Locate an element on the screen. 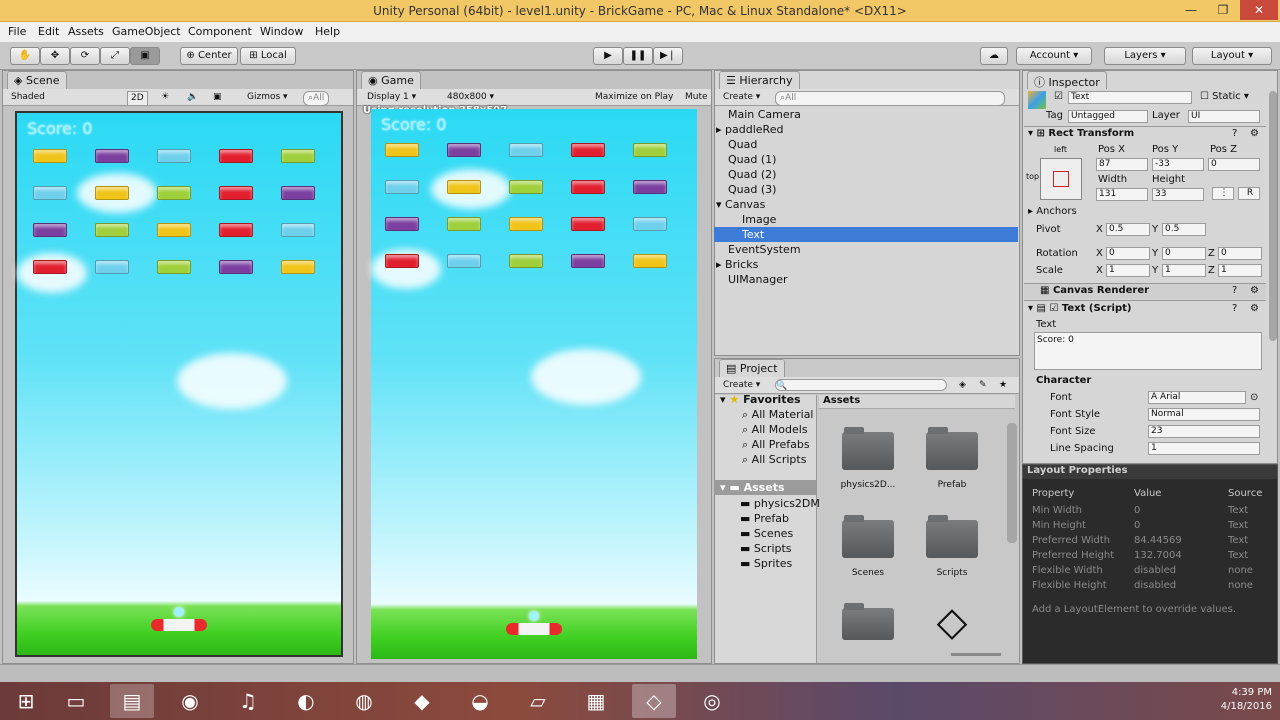  hierarchy-item: ▾ Canvas is located at coordinates (740, 204).